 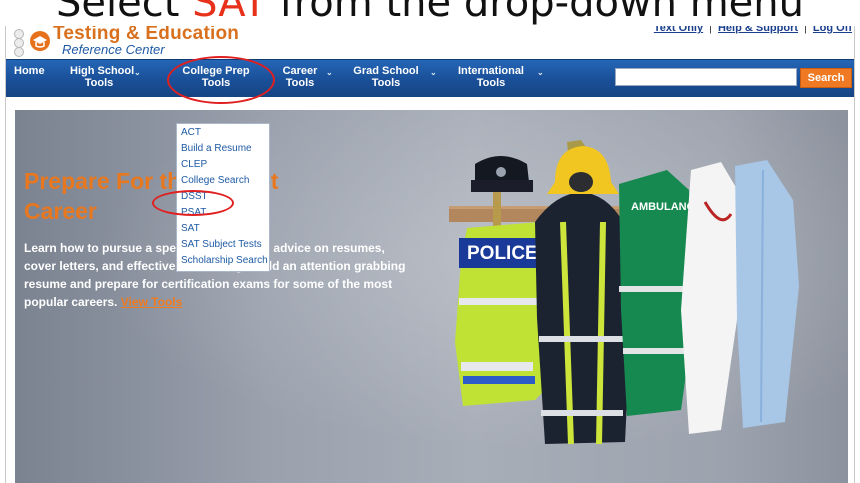 I want to click on svg-text: POLICE, so click(x=502, y=253).